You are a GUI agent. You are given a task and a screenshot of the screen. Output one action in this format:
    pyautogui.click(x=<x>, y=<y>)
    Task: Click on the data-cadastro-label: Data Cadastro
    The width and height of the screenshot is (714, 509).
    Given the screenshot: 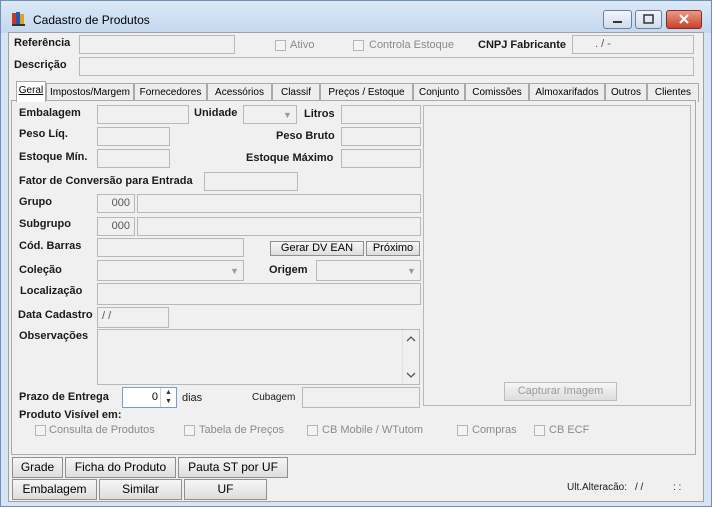 What is the action you would take?
    pyautogui.click(x=55, y=315)
    